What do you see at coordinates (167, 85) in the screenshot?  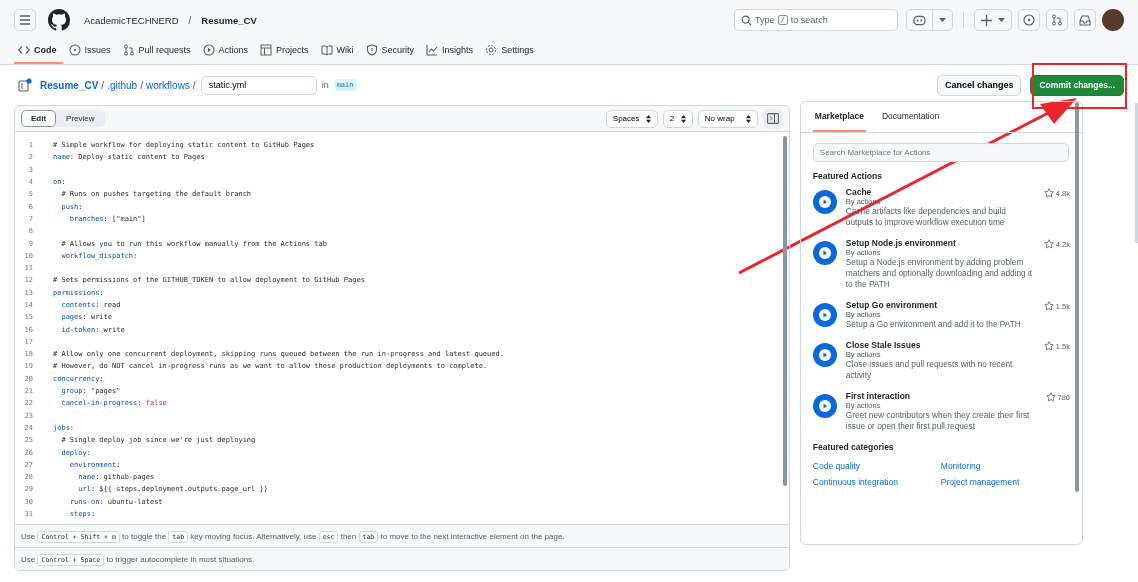 I see `breadcrumb-link: workflows` at bounding box center [167, 85].